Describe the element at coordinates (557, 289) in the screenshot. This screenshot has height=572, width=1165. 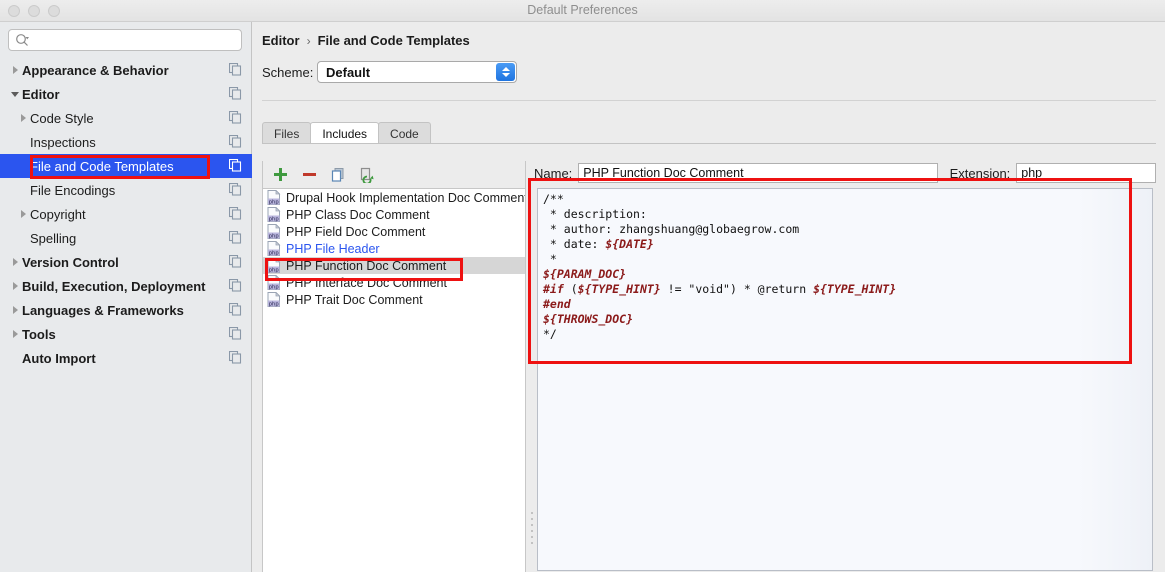
I see `template-variable: #if` at that location.